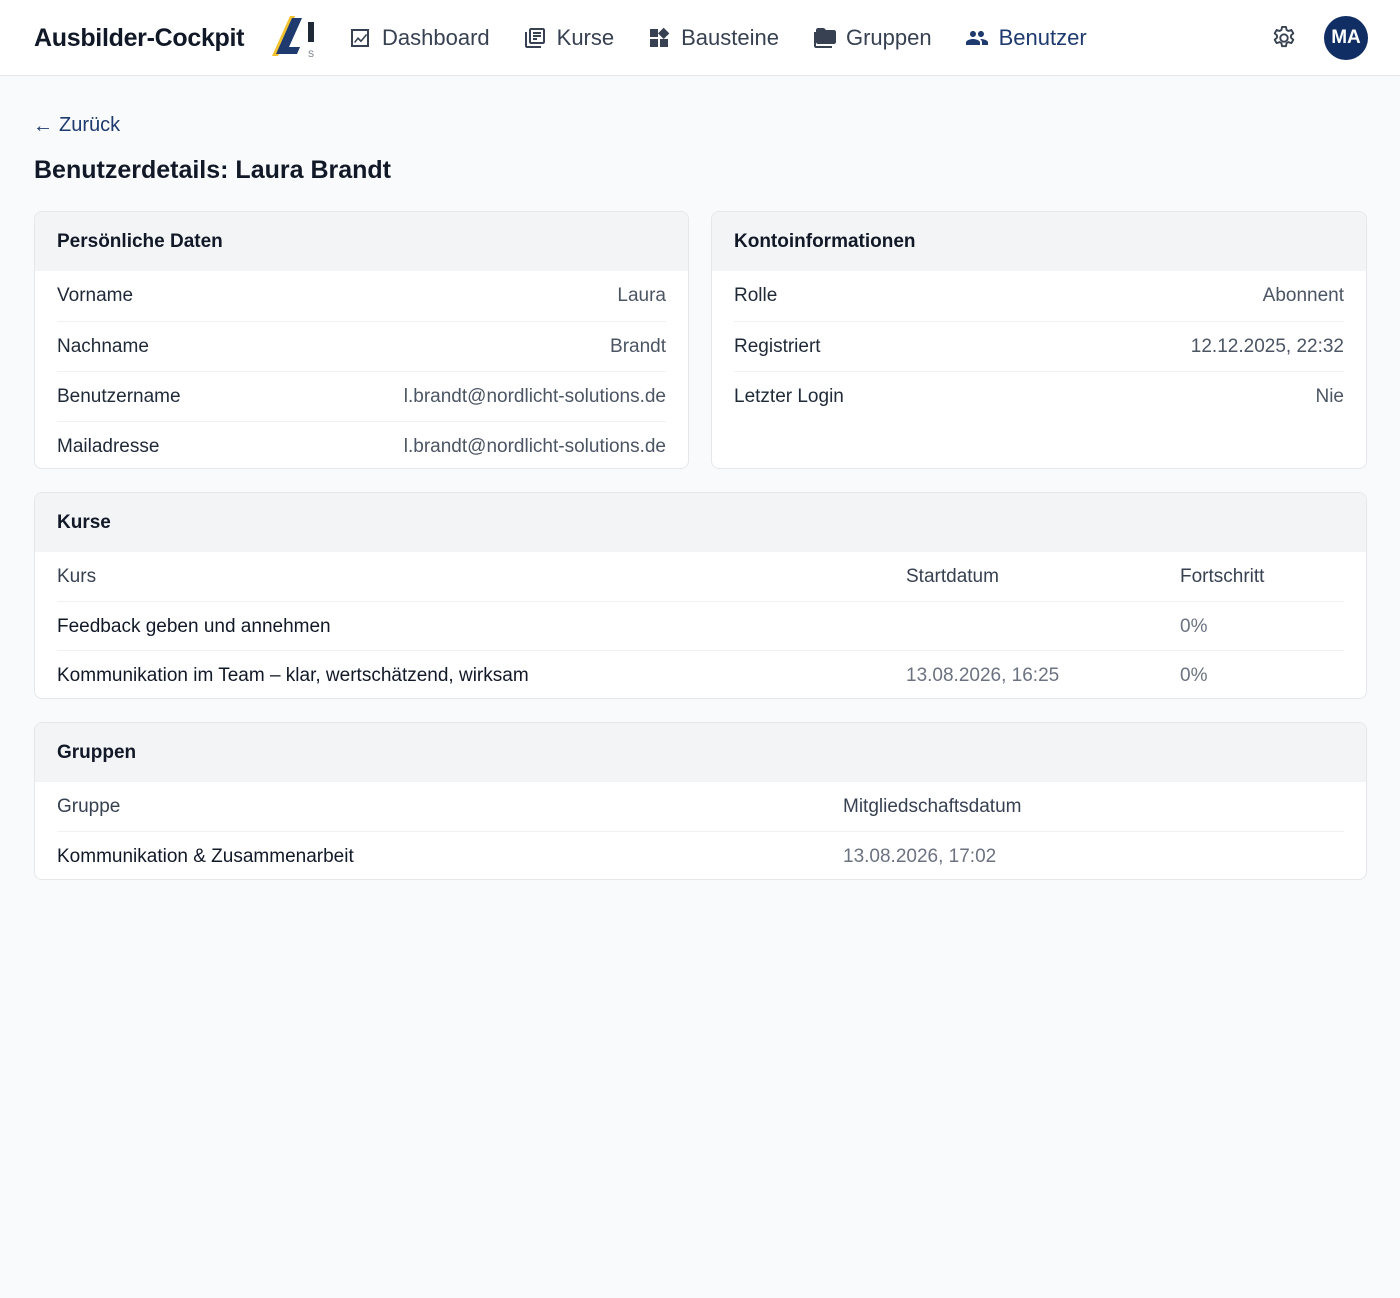 The width and height of the screenshot is (1400, 1298). I want to click on field-value: Nie, so click(1329, 396).